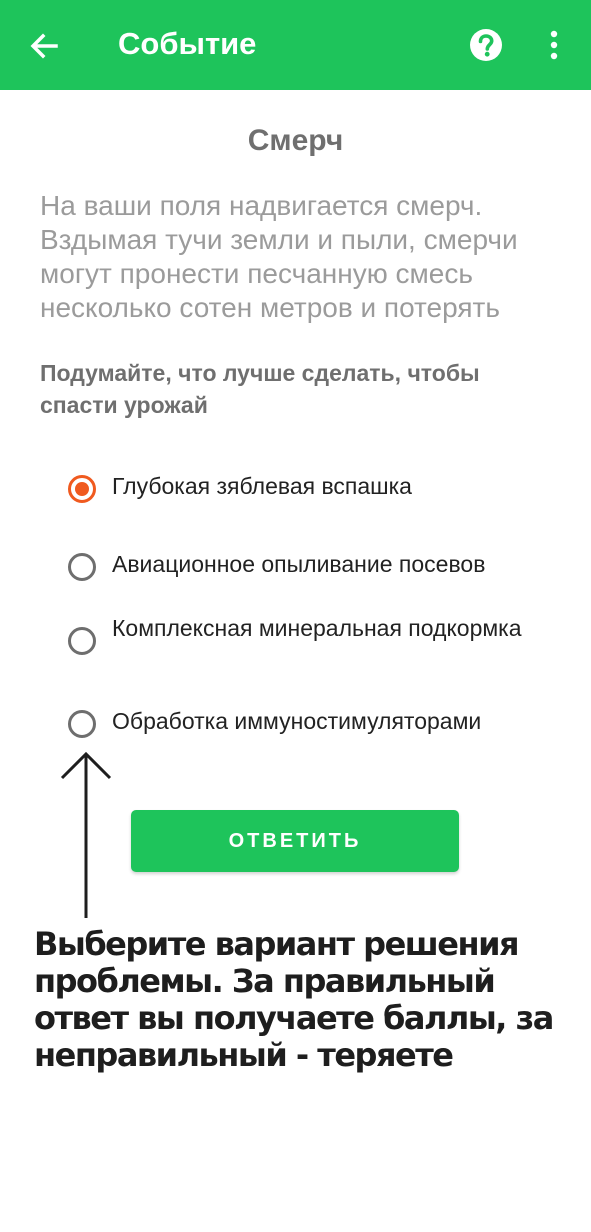  I want to click on help-button, so click(486, 45).